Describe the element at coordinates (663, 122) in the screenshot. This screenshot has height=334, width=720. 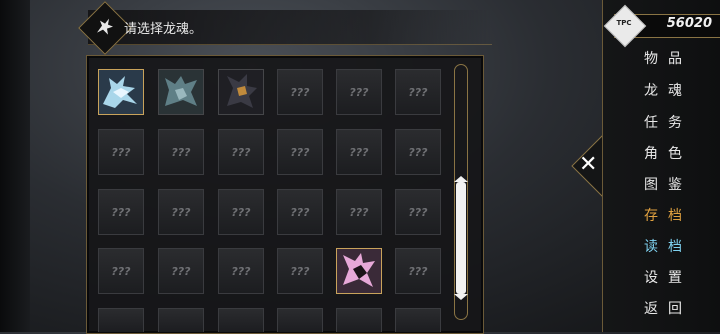
I see `menu-item-quests: 任务` at that location.